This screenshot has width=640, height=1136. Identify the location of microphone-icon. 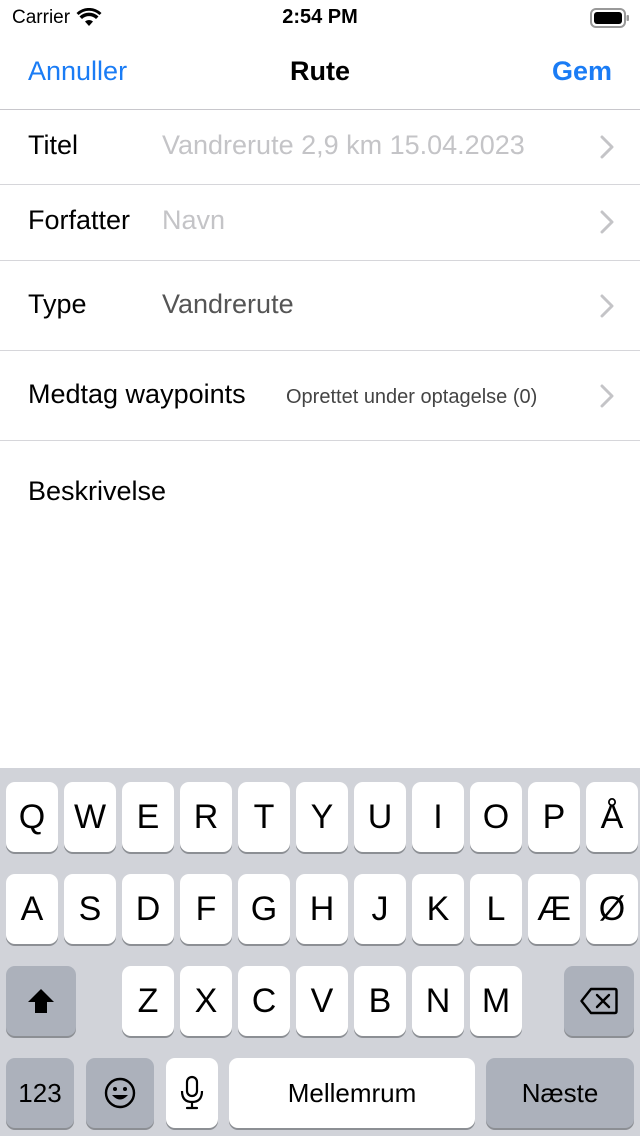
(192, 1092).